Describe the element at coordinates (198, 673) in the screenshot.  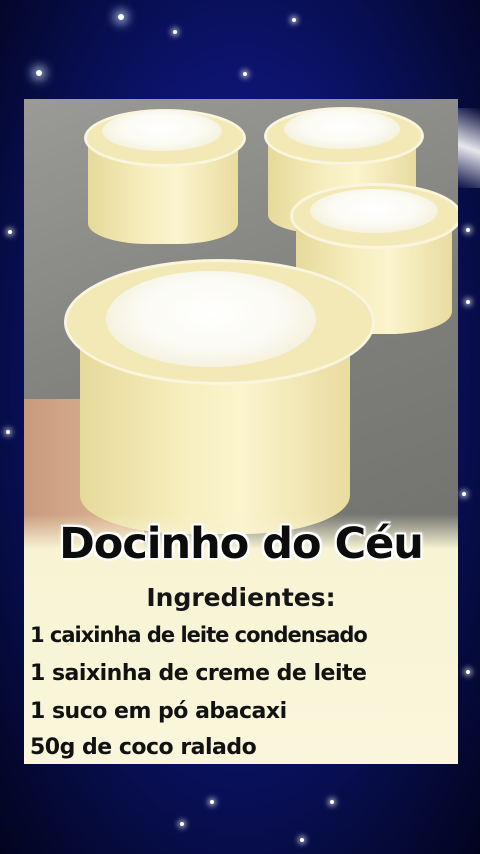
I see `ingredient-item: 1 saixinha de creme de leite` at that location.